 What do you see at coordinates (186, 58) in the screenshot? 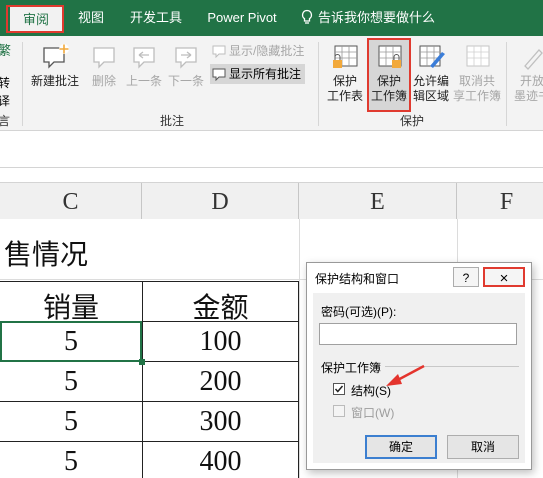
I see `next-comment-icon` at bounding box center [186, 58].